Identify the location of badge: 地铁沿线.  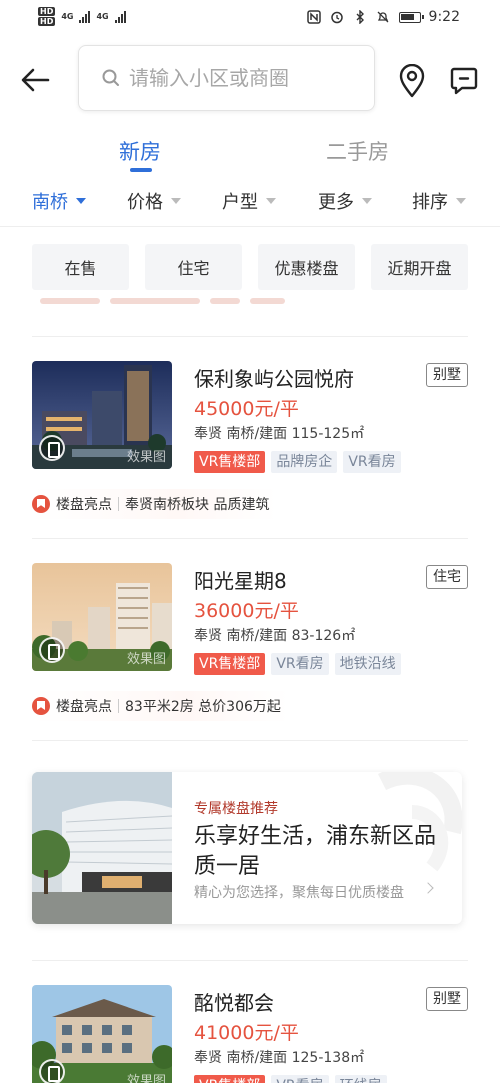
(367, 664).